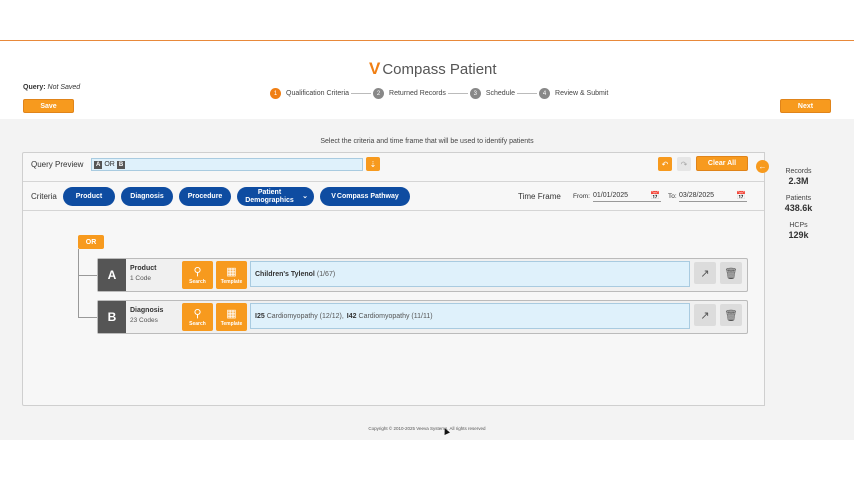 This screenshot has width=854, height=480. Describe the element at coordinates (697, 195) in the screenshot. I see `to-date-value: 03/28/2025` at that location.